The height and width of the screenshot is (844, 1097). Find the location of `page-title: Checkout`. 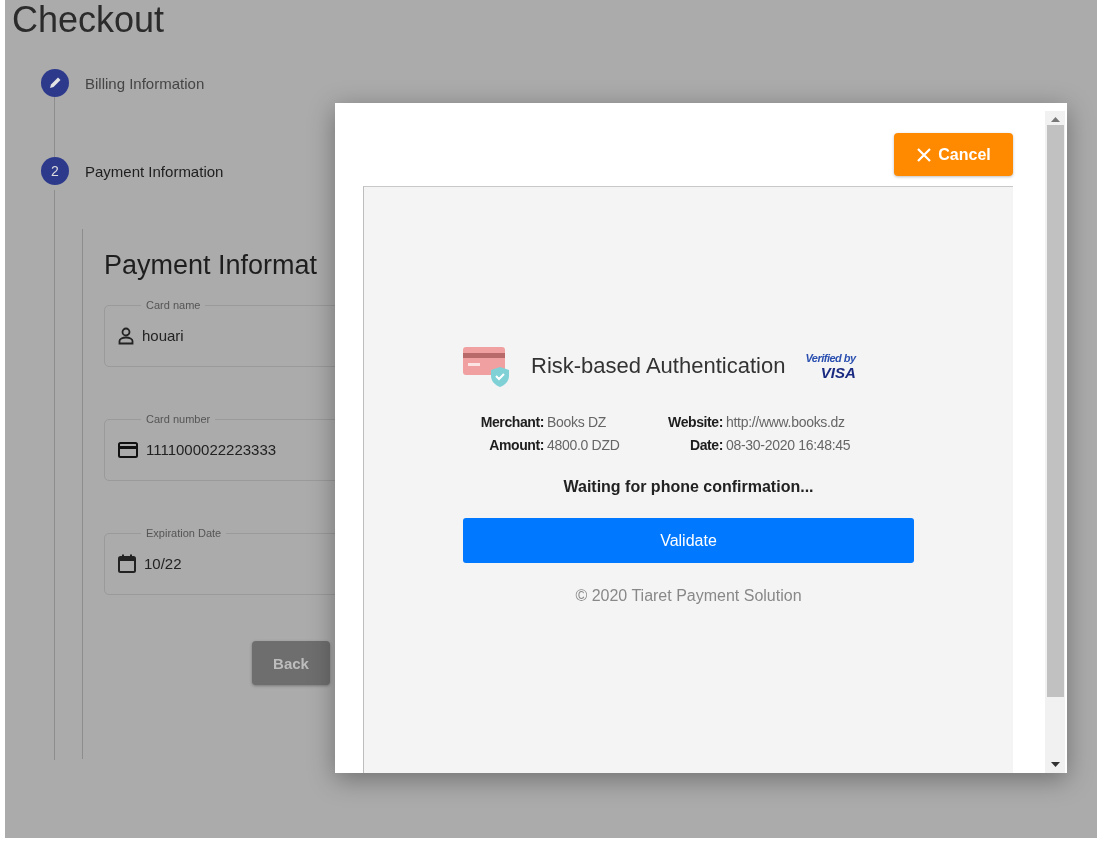

page-title: Checkout is located at coordinates (88, 20).